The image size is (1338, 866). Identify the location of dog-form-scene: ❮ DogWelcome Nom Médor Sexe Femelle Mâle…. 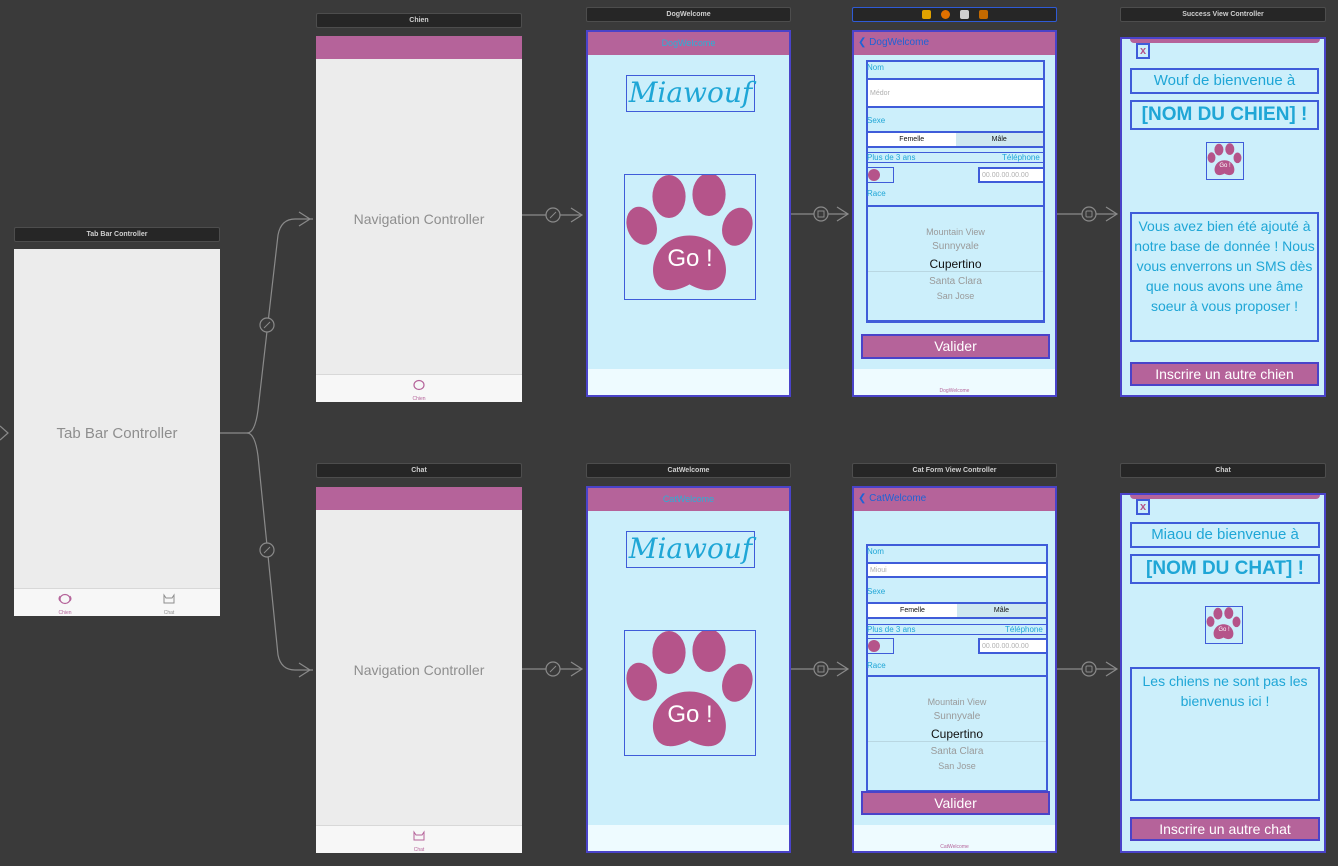
(954, 213).